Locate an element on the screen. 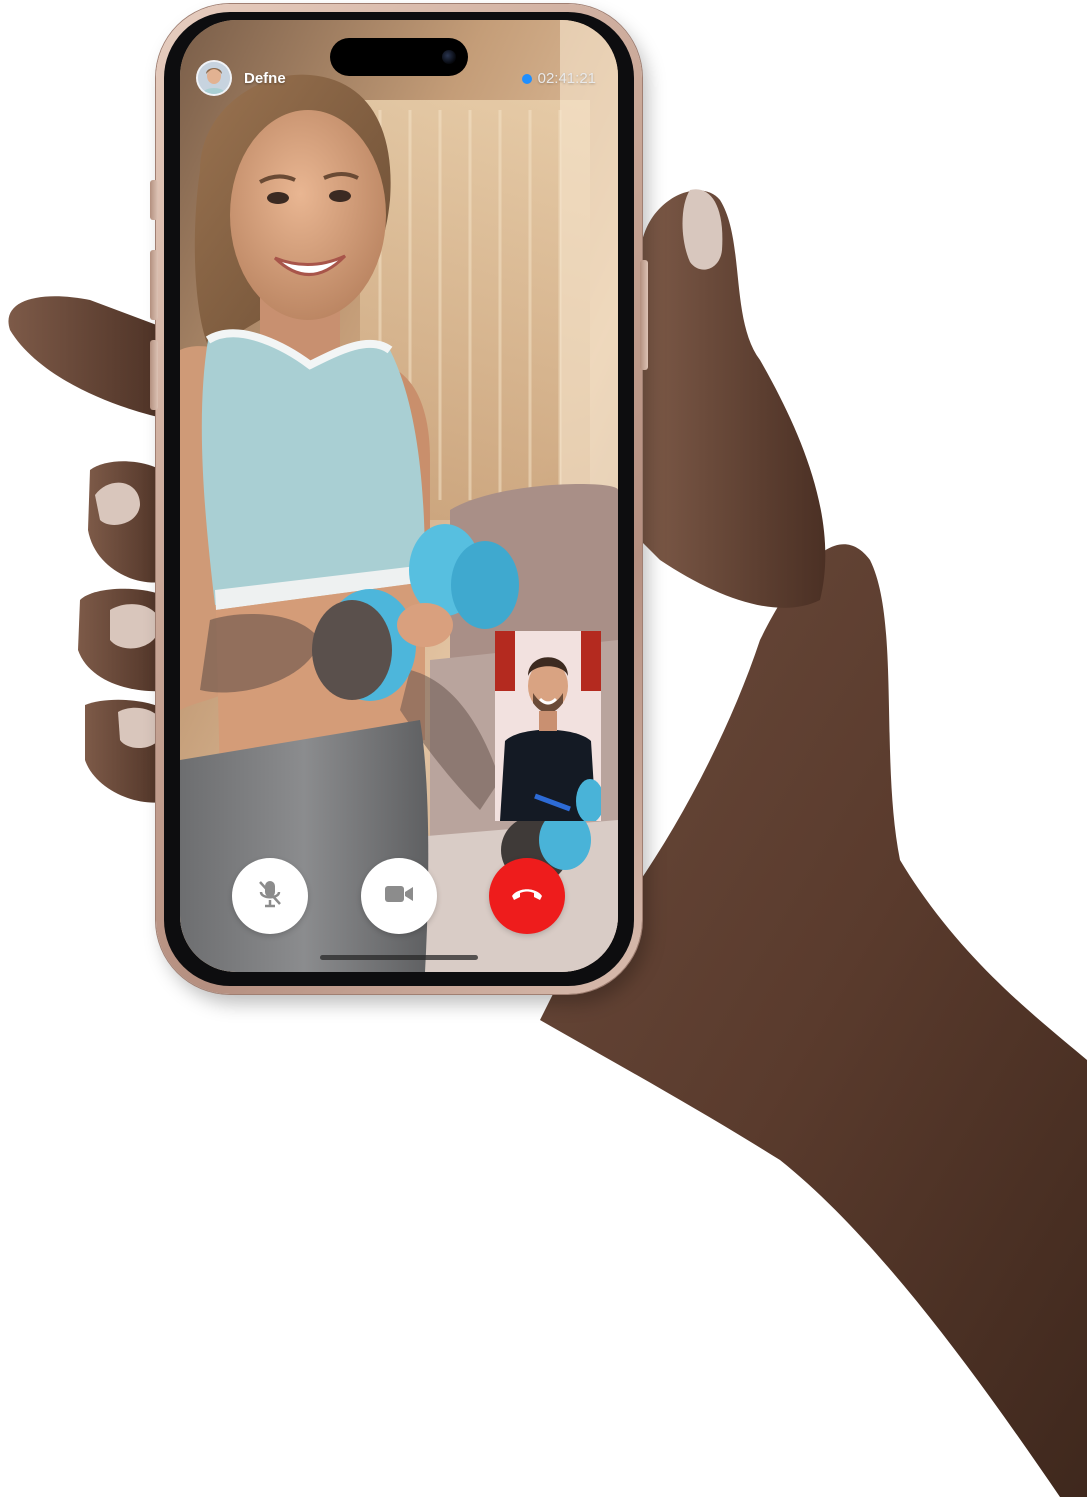 The height and width of the screenshot is (1497, 1087). home-indicator is located at coordinates (399, 957).